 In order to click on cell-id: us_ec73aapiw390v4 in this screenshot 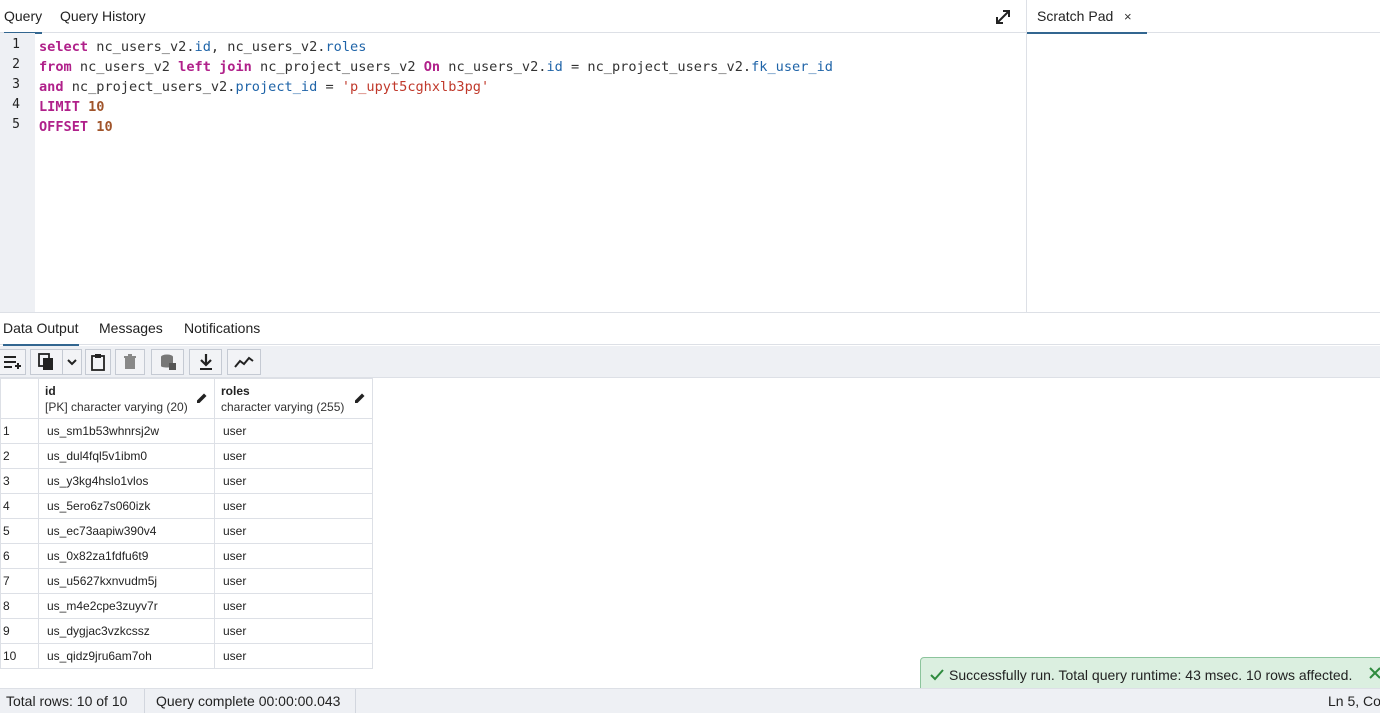, I will do `click(126, 531)`.